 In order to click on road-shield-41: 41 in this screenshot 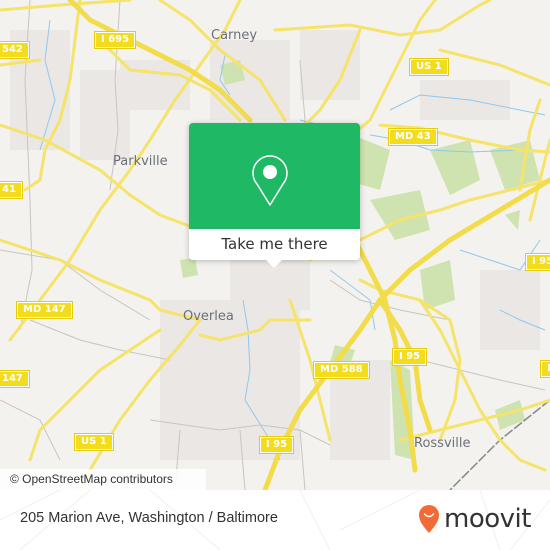, I will do `click(11, 190)`.